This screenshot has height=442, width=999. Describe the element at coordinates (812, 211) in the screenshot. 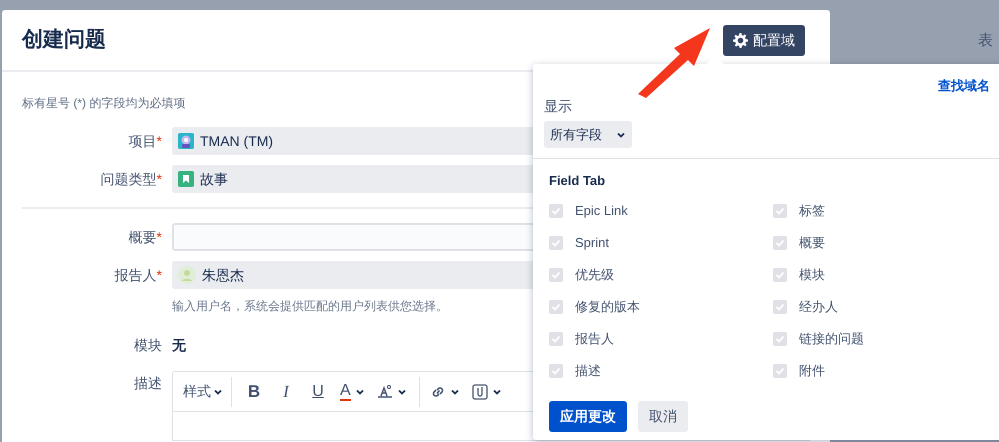

I see `checkbox-label: 标签` at that location.